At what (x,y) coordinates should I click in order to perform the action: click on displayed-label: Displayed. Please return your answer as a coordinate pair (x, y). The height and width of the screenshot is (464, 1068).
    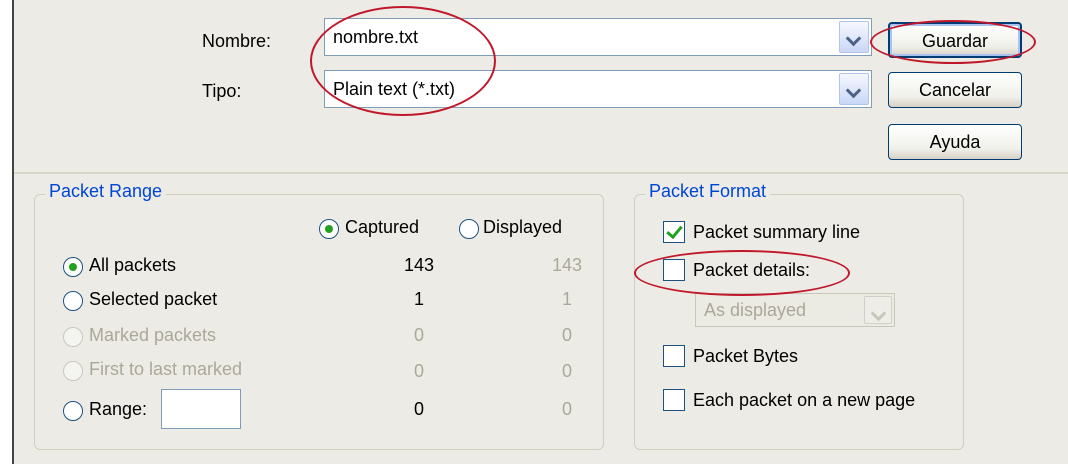
    Looking at the image, I should click on (523, 227).